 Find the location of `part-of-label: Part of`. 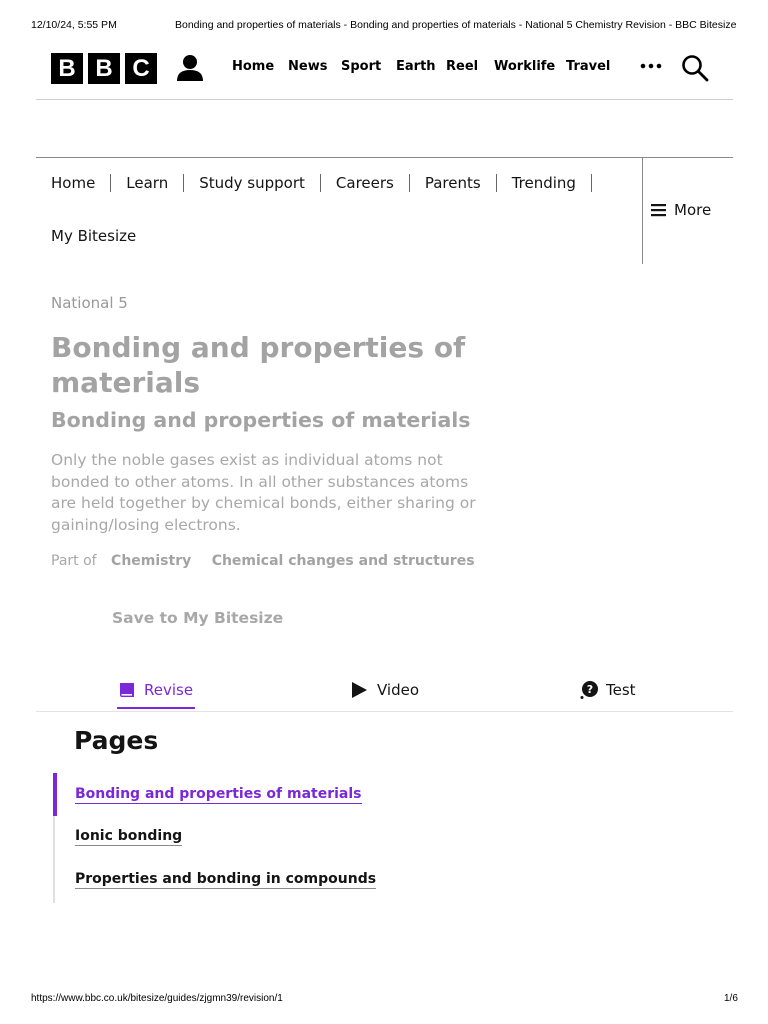

part-of-label: Part of is located at coordinates (74, 561).